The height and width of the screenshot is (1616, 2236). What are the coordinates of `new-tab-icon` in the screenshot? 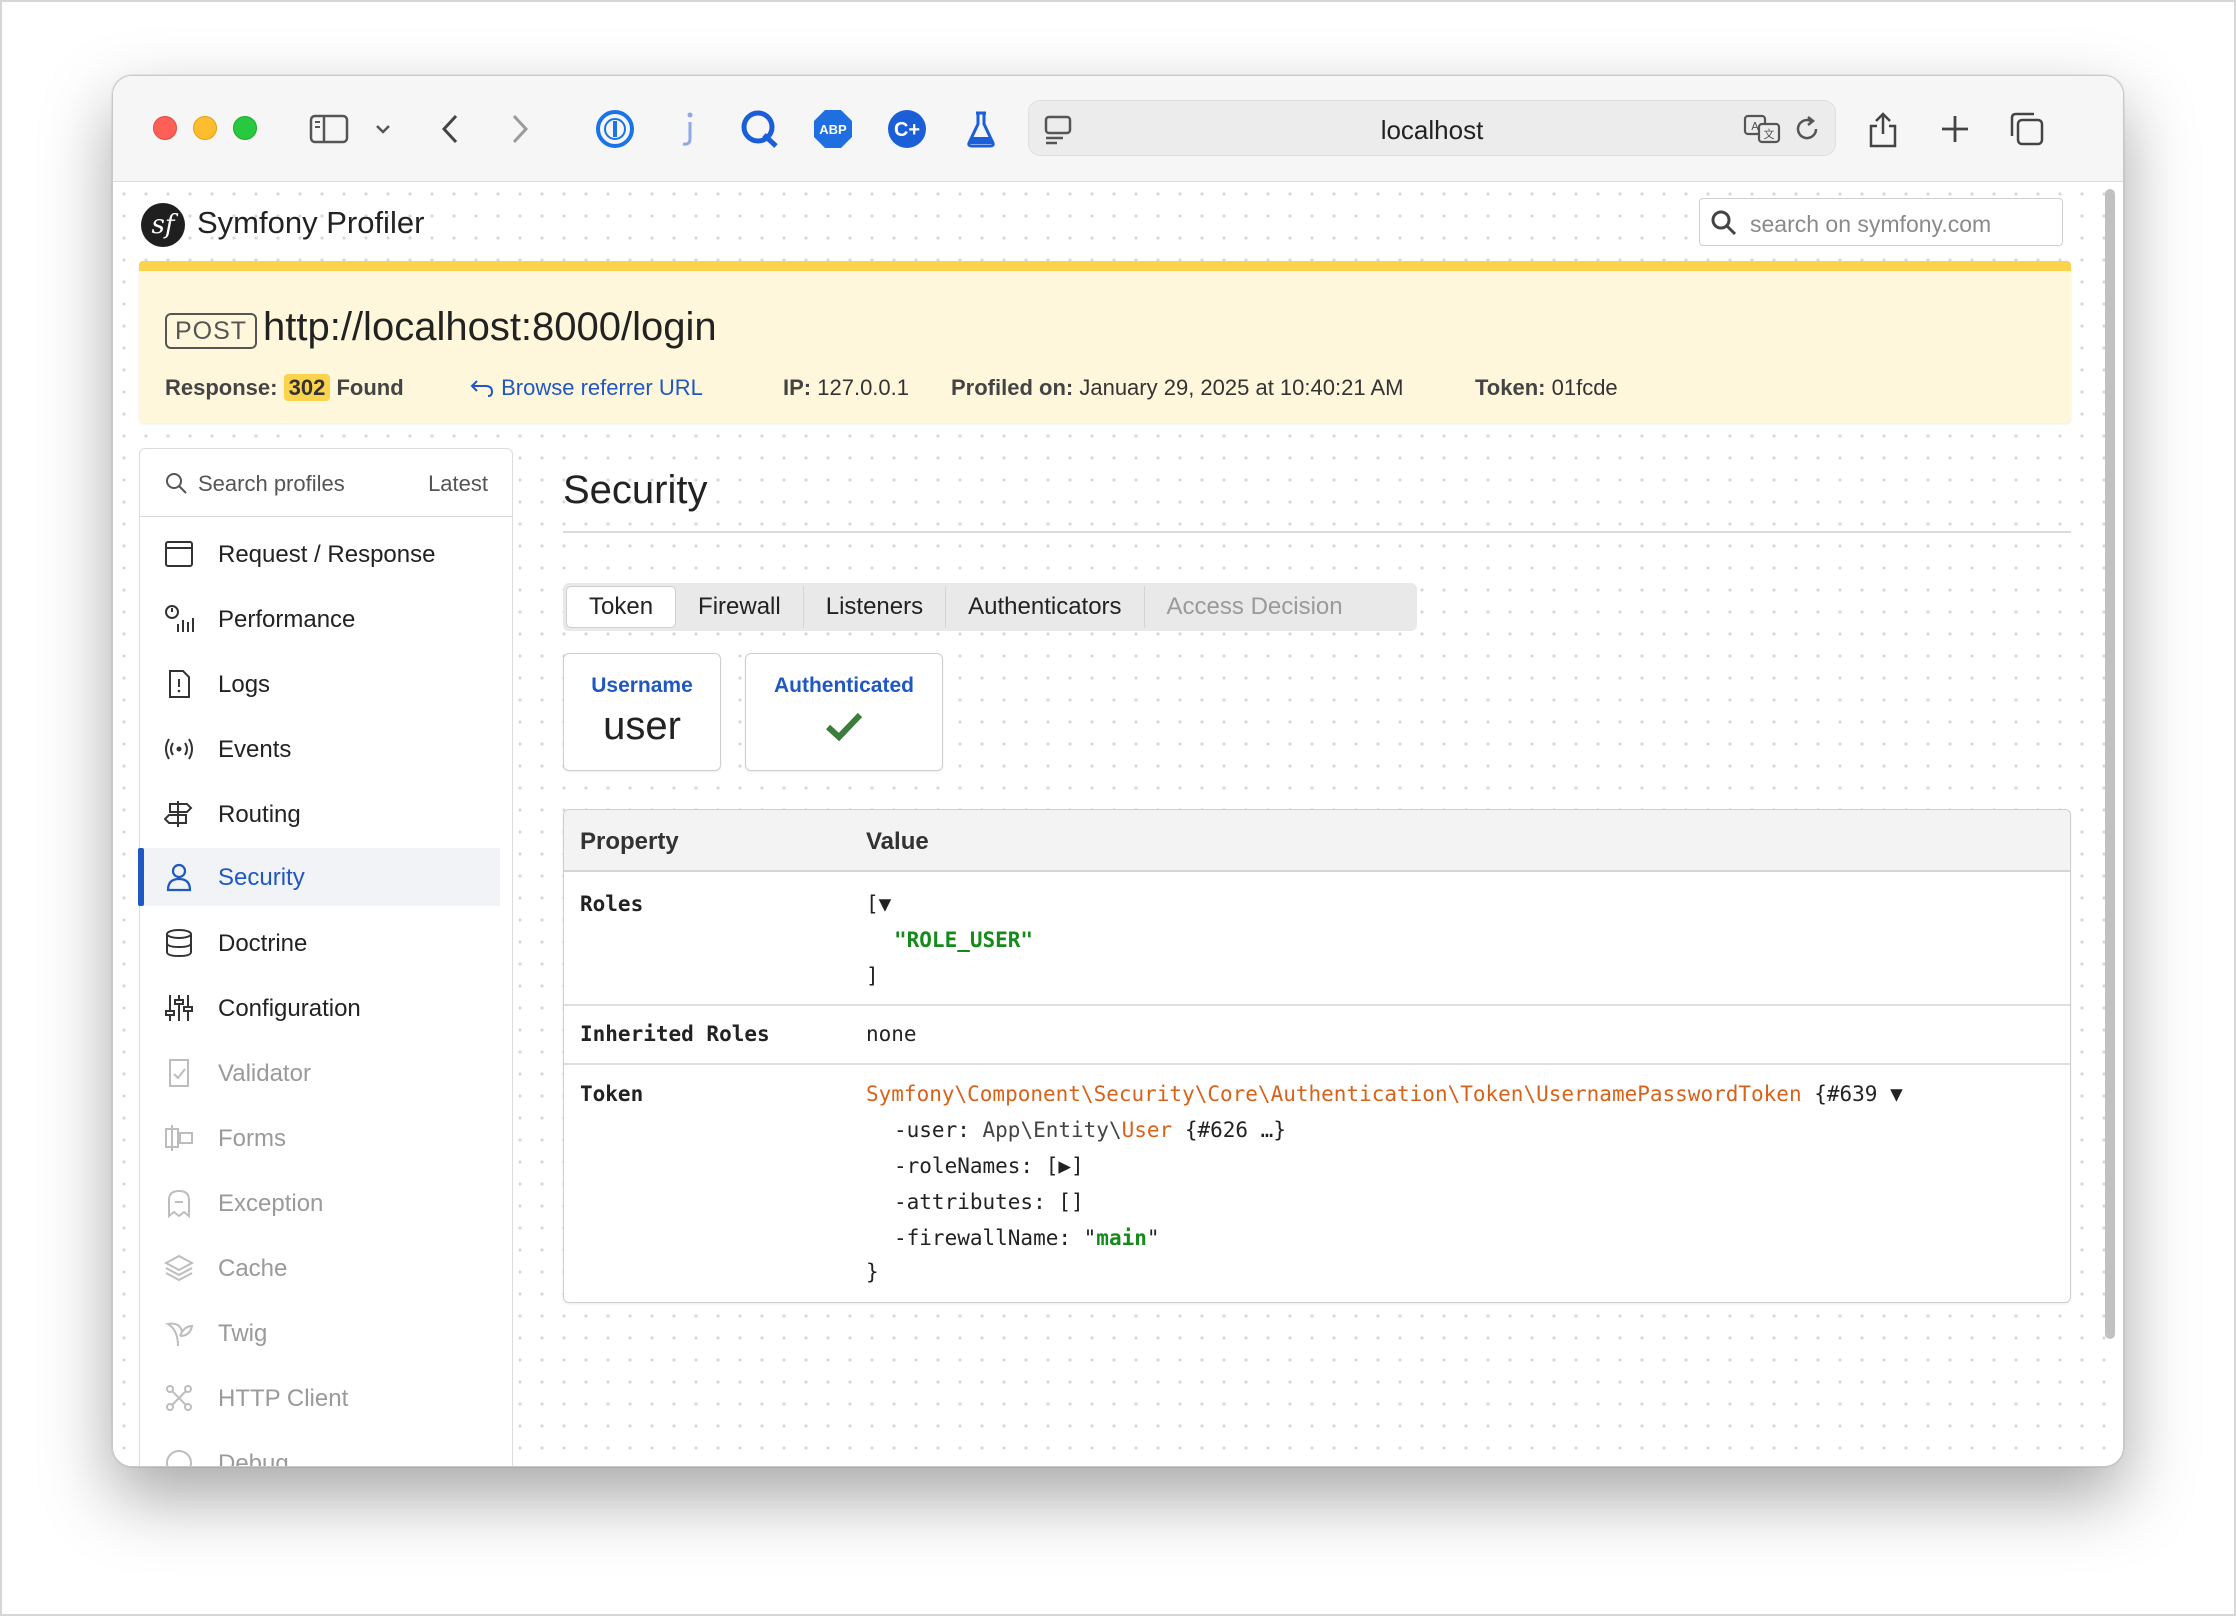 It's located at (1955, 129).